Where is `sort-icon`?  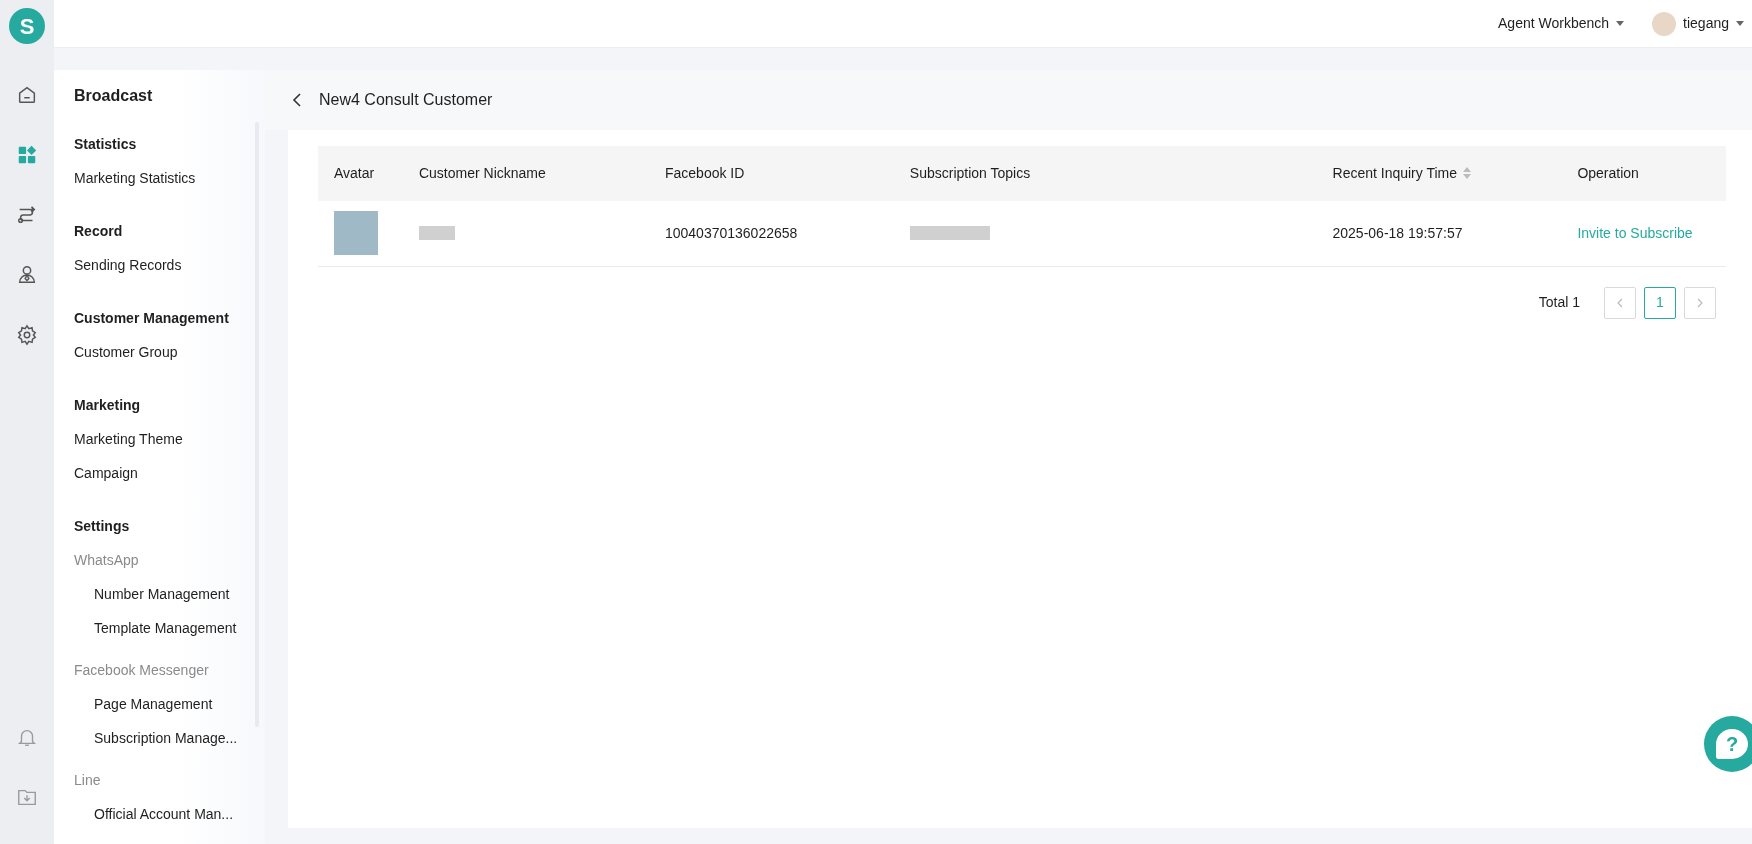
sort-icon is located at coordinates (1467, 173).